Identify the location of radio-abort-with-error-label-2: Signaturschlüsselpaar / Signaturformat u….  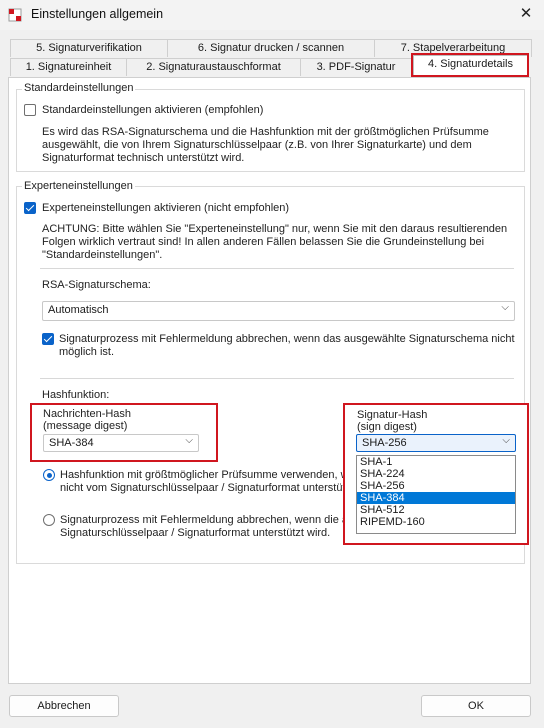
(195, 533).